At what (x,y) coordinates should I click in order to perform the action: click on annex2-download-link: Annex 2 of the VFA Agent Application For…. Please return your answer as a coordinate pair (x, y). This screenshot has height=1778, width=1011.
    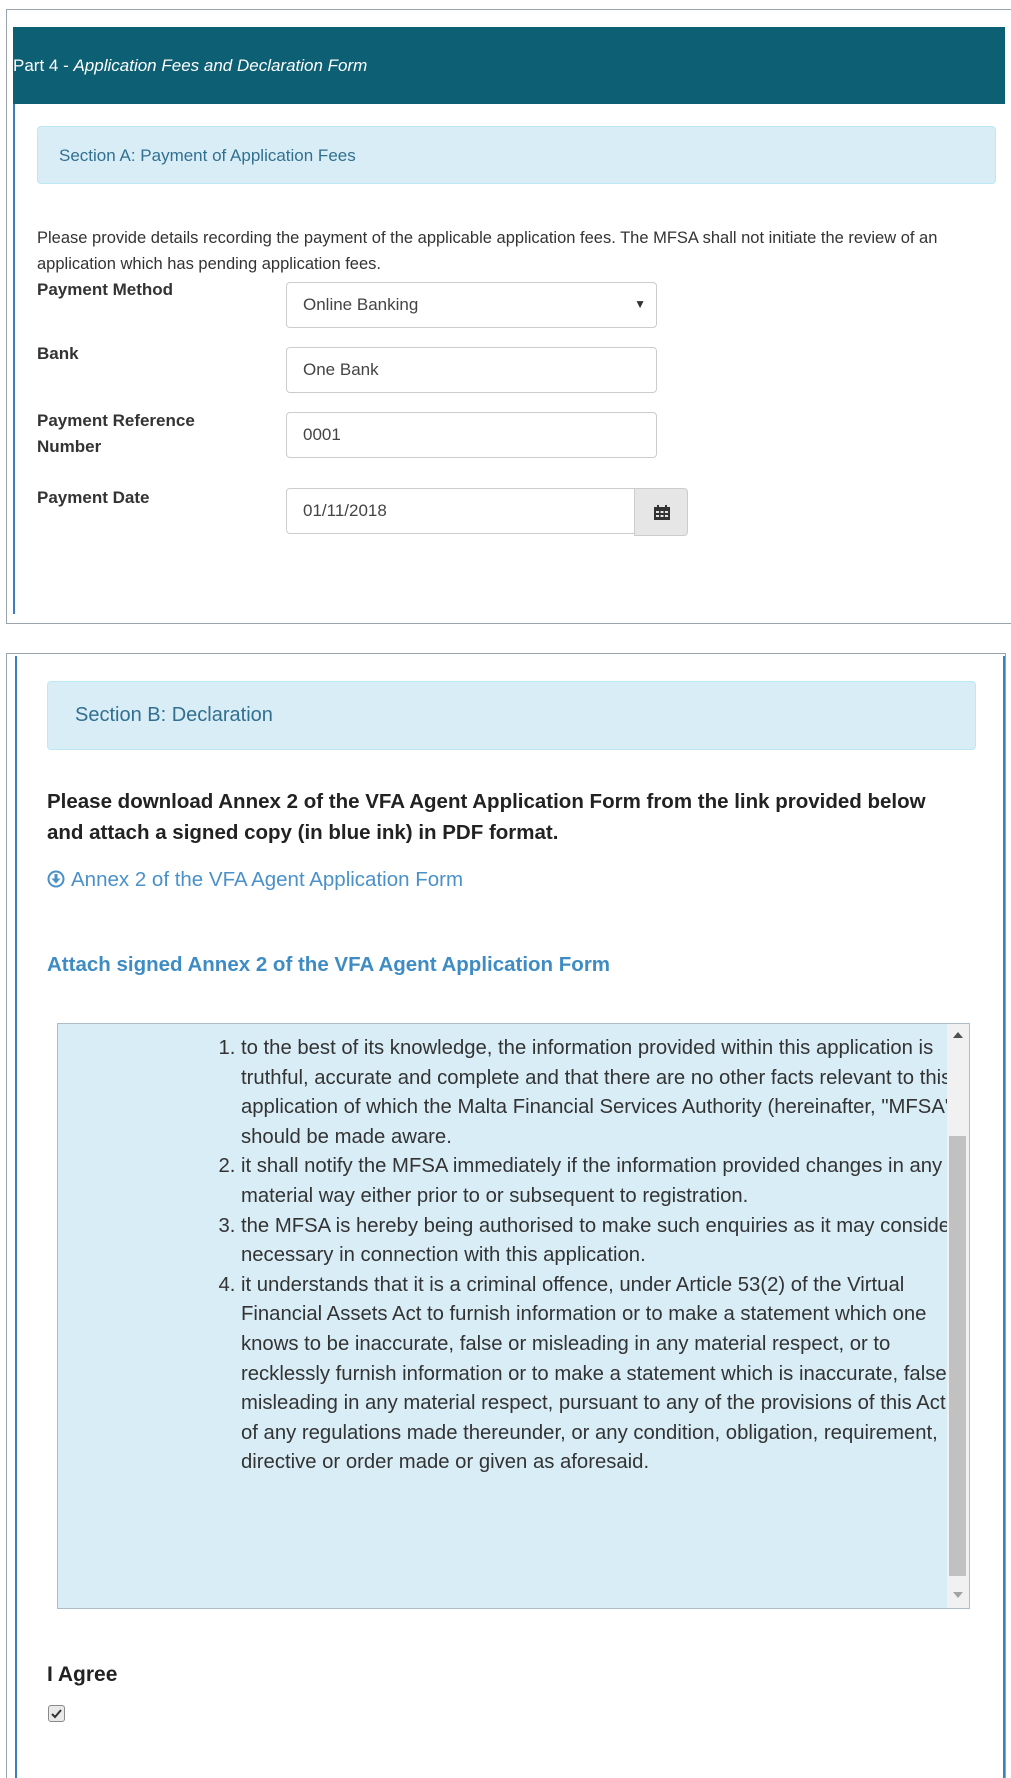
    Looking at the image, I should click on (255, 880).